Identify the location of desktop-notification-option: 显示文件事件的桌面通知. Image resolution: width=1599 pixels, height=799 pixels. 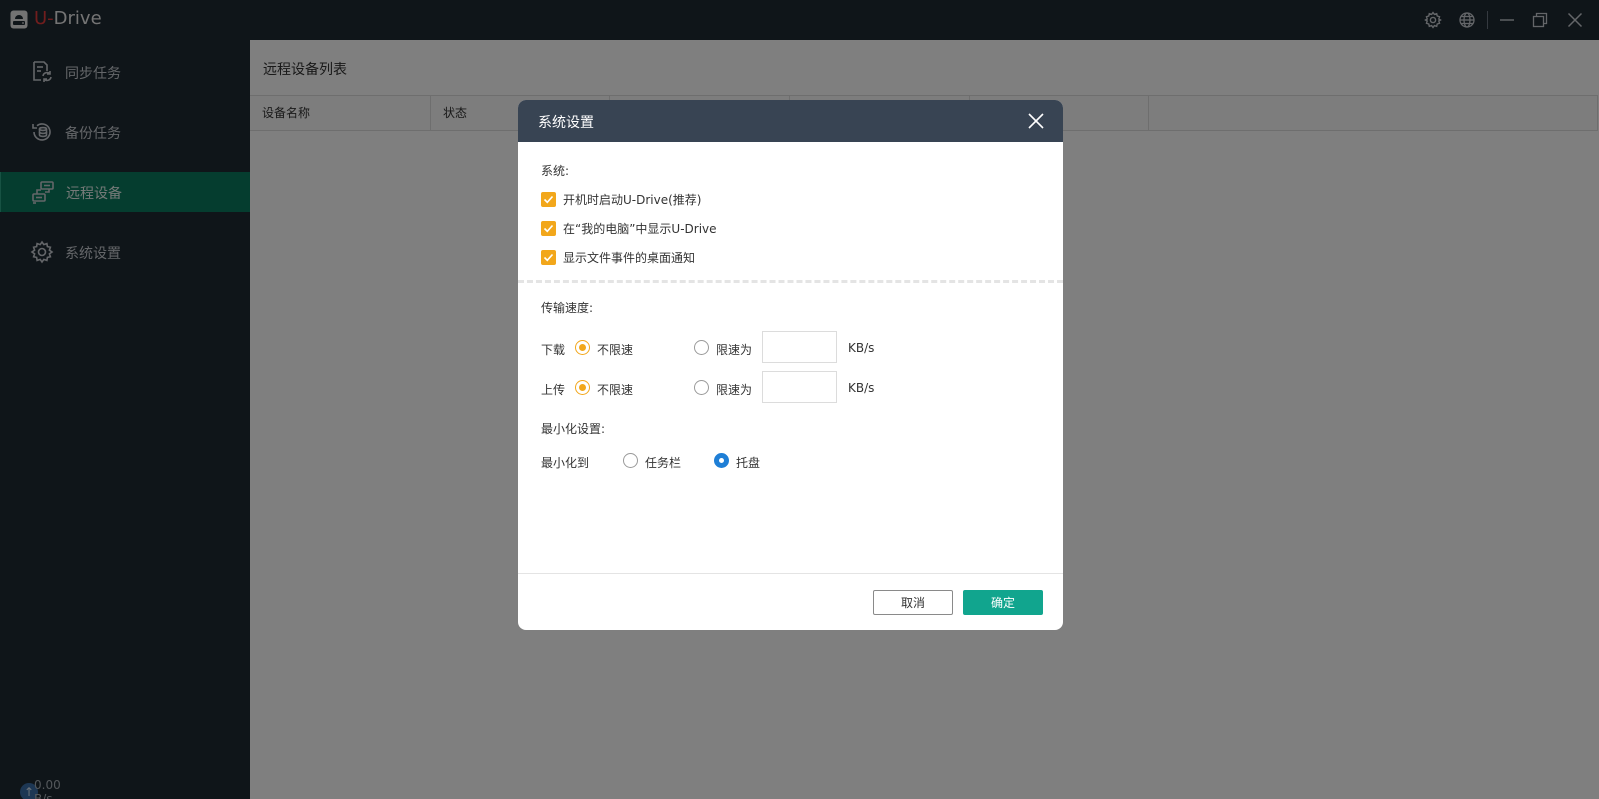
(618, 257).